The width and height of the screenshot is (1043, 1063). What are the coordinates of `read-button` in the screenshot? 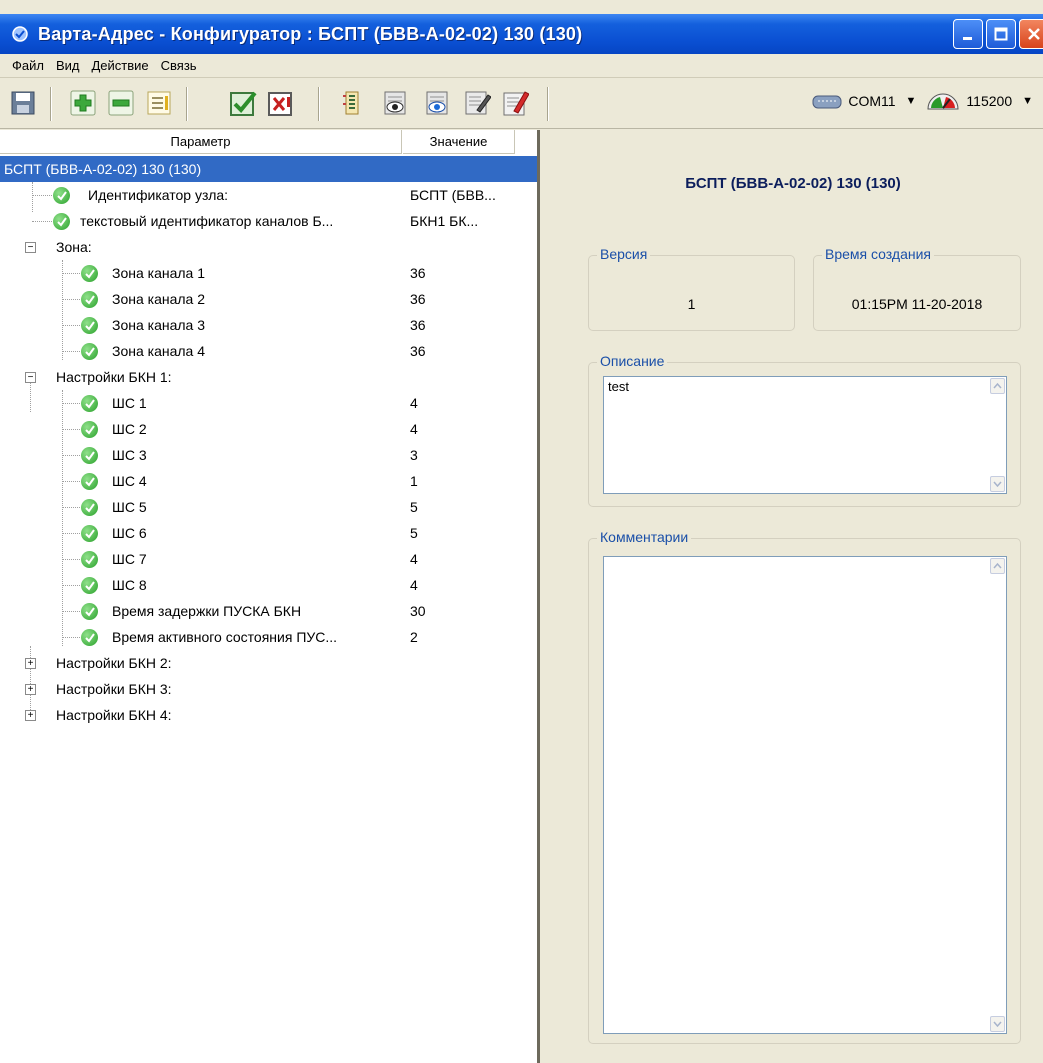 It's located at (395, 103).